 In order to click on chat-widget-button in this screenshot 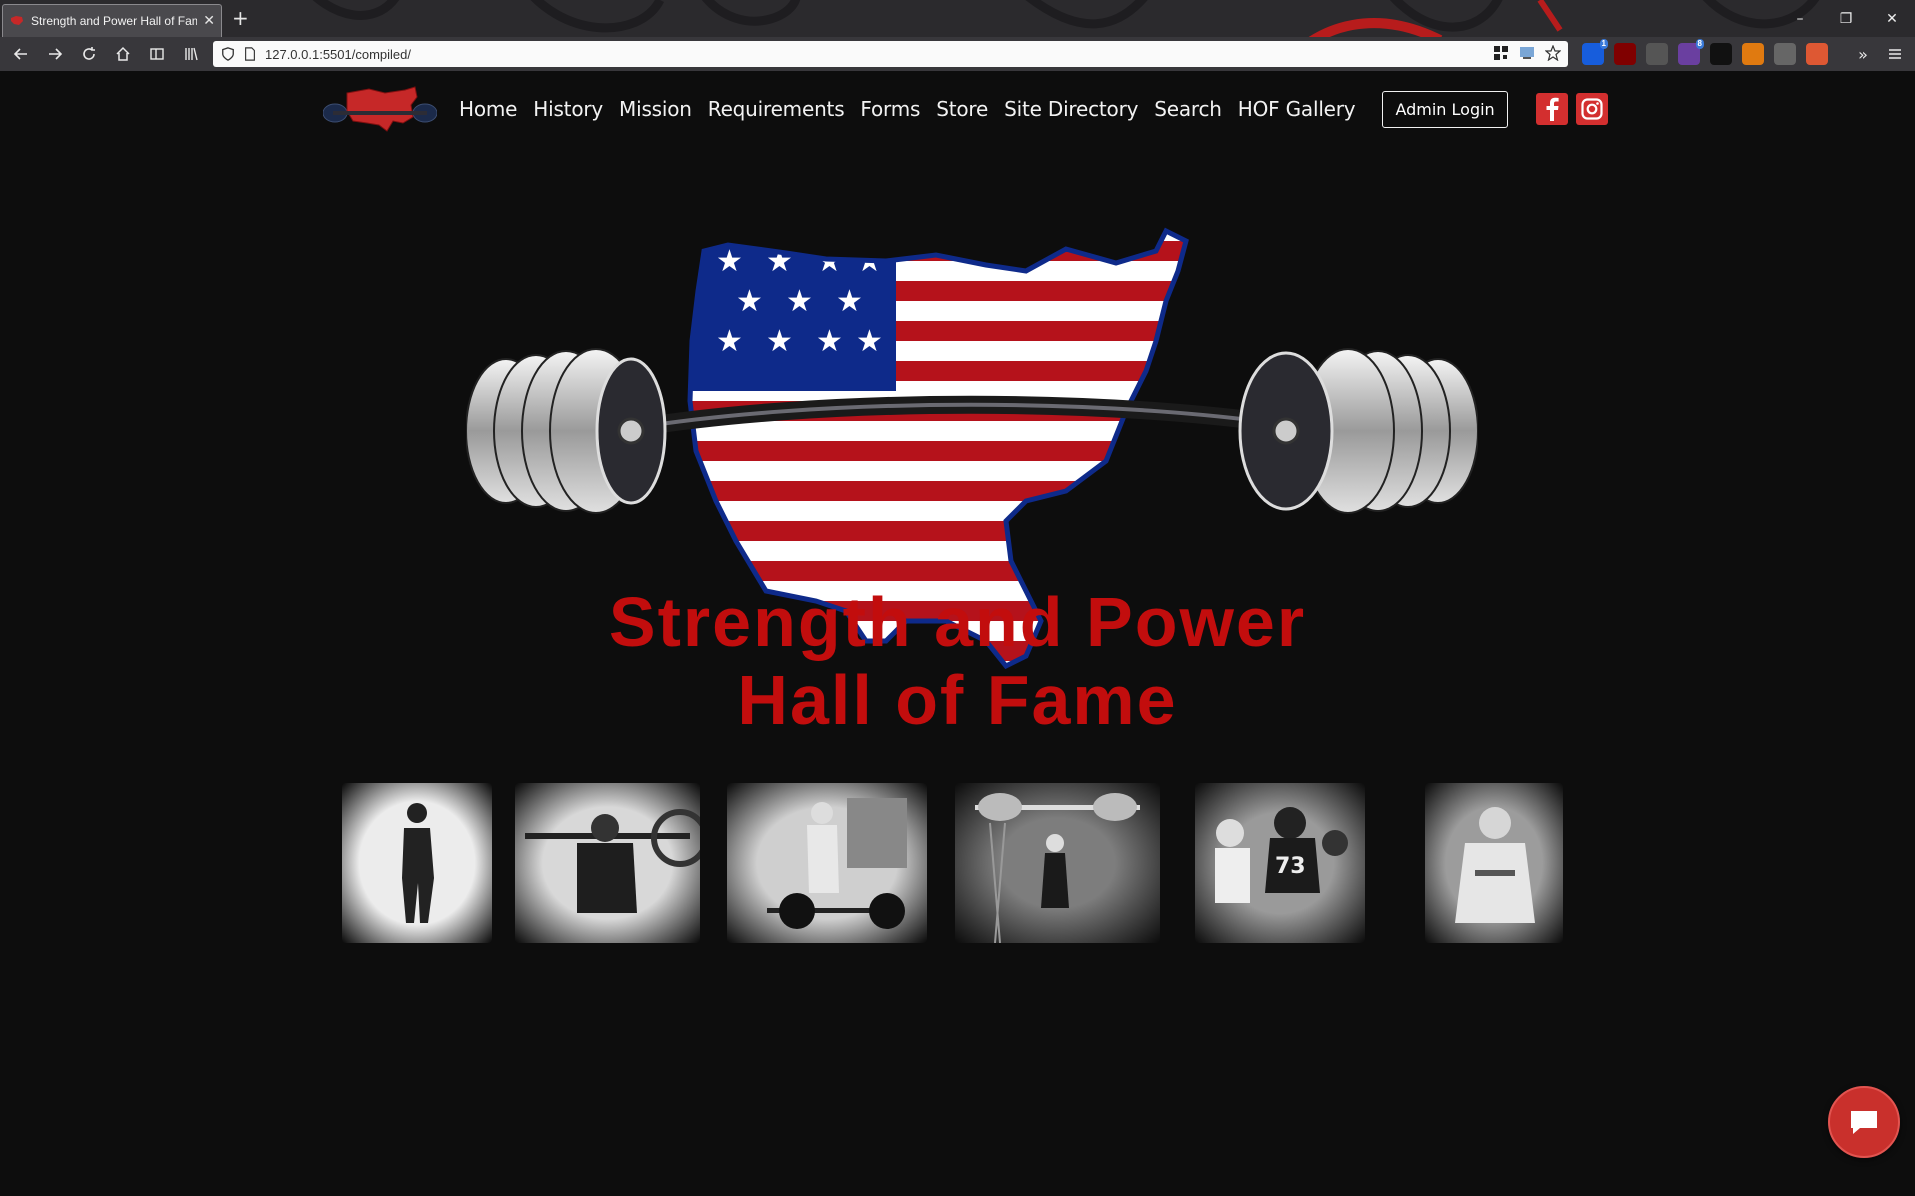, I will do `click(1864, 1122)`.